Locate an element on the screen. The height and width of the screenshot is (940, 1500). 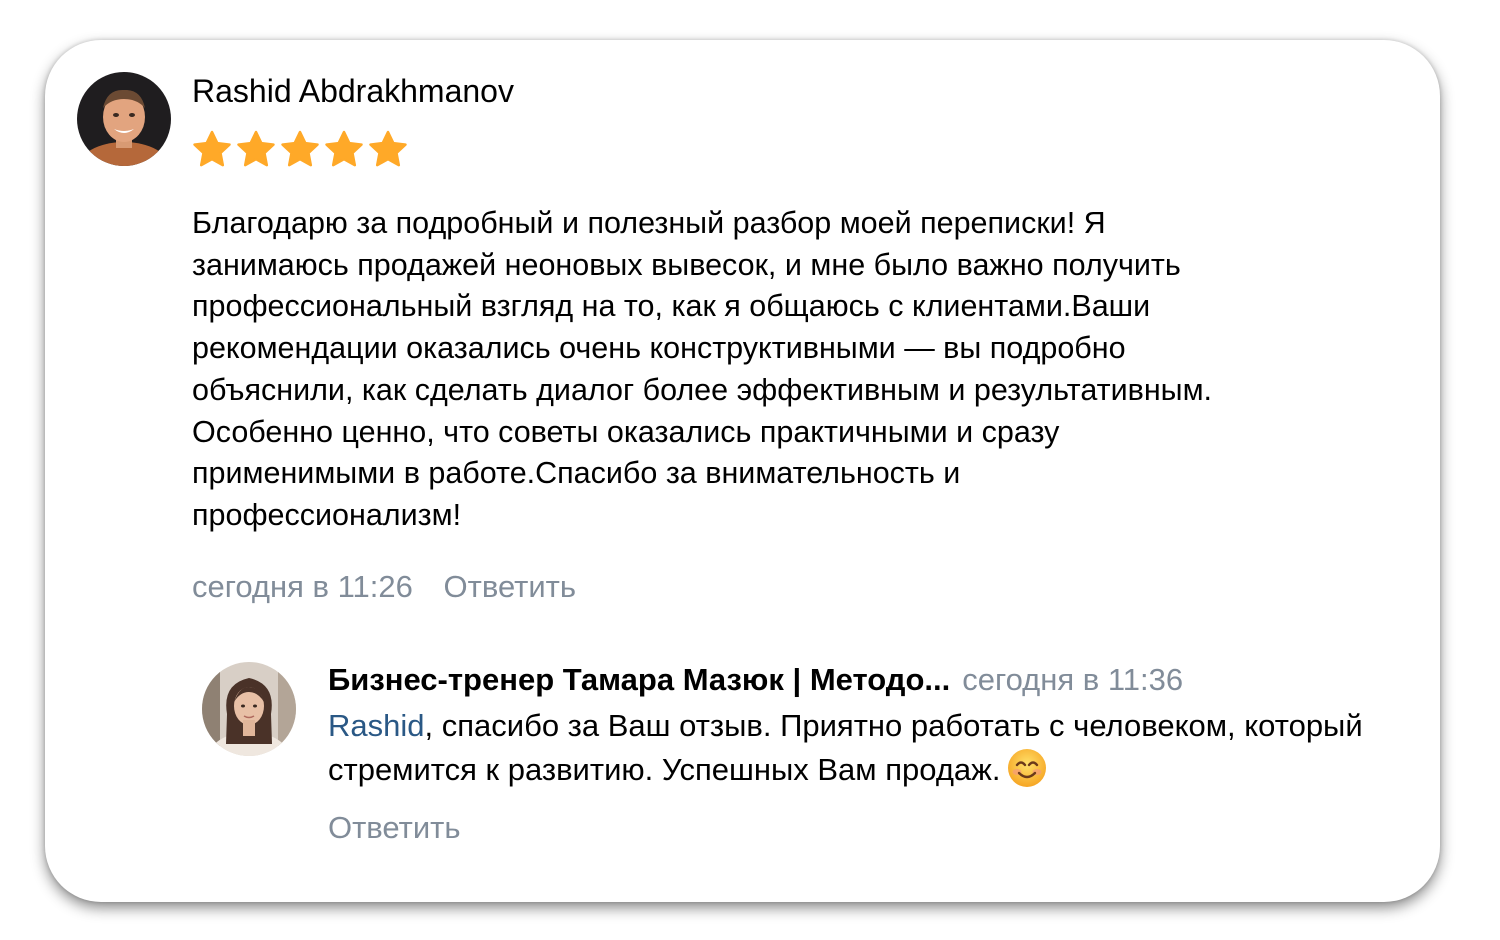
smiling-face-emoji-icon is located at coordinates (1027, 768).